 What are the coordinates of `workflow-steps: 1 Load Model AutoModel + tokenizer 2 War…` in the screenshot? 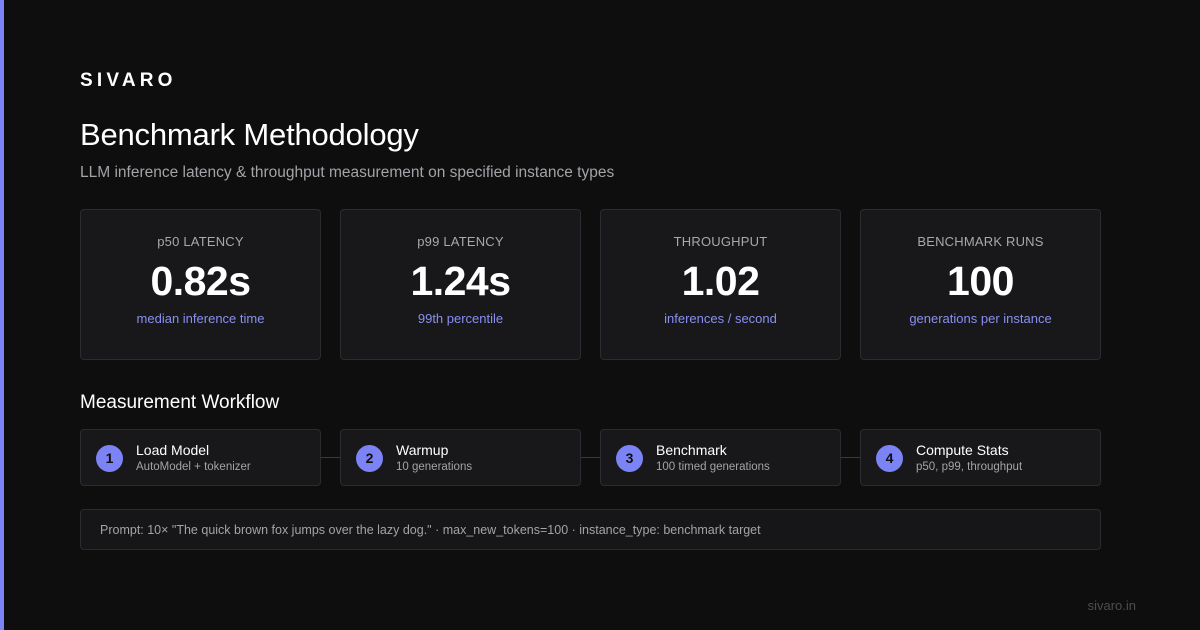 It's located at (590, 458).